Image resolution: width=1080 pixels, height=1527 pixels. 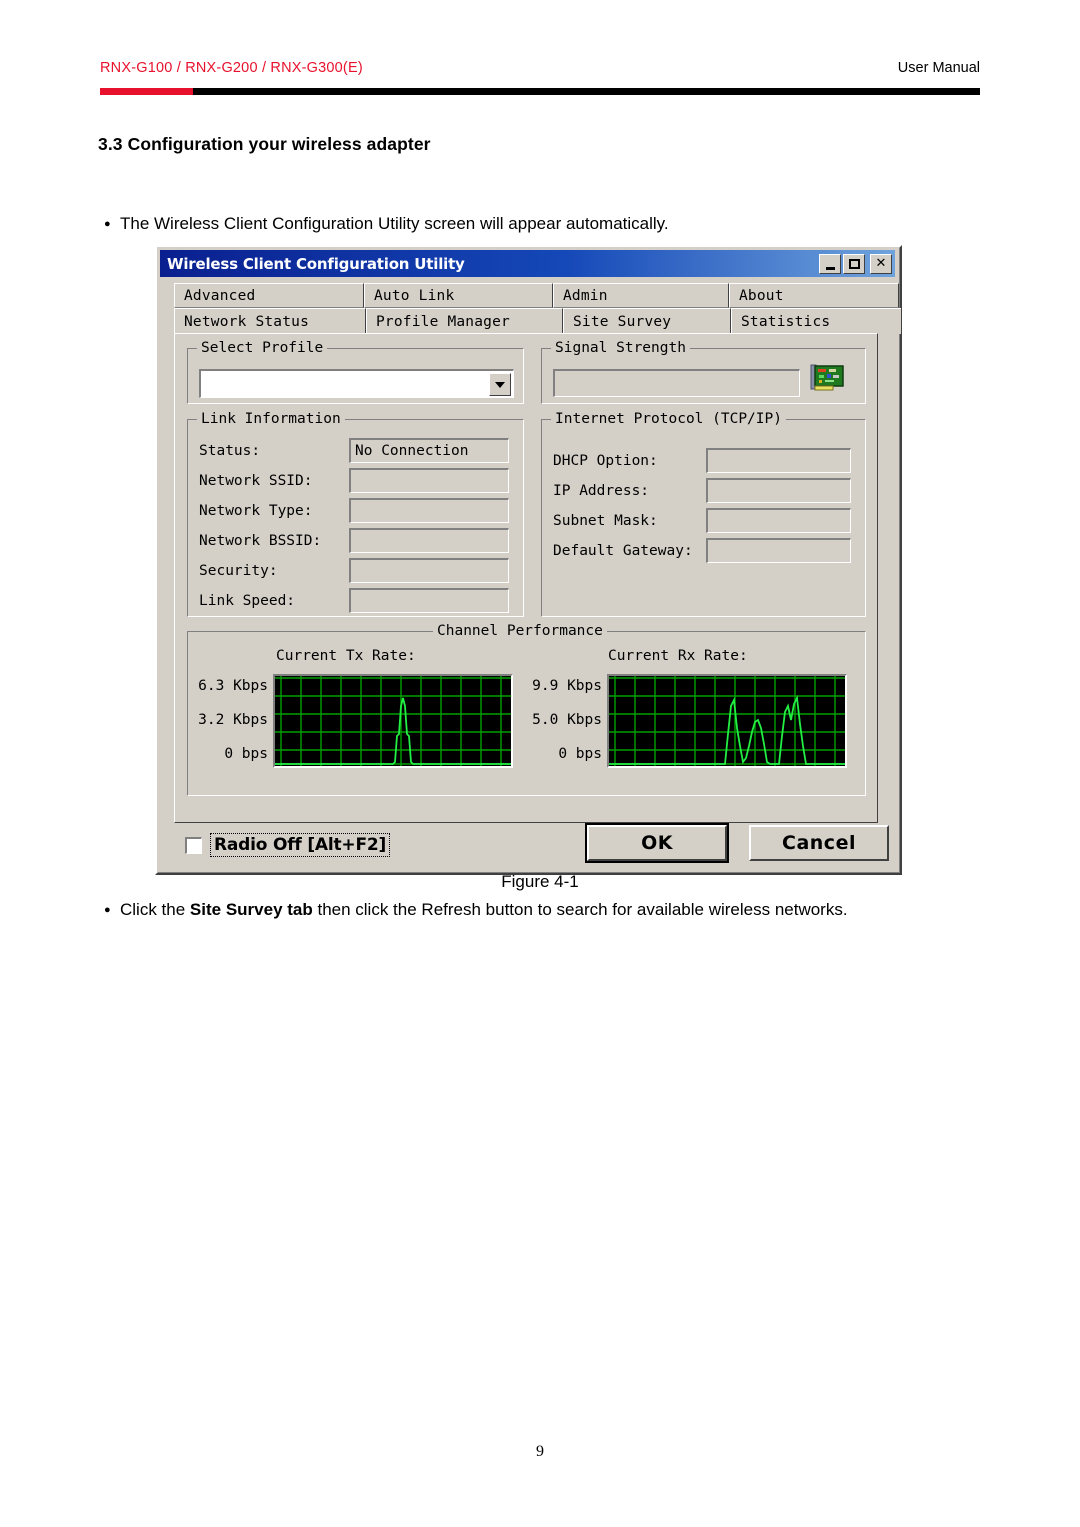 I want to click on tab-statistics: Statistics, so click(x=816, y=321).